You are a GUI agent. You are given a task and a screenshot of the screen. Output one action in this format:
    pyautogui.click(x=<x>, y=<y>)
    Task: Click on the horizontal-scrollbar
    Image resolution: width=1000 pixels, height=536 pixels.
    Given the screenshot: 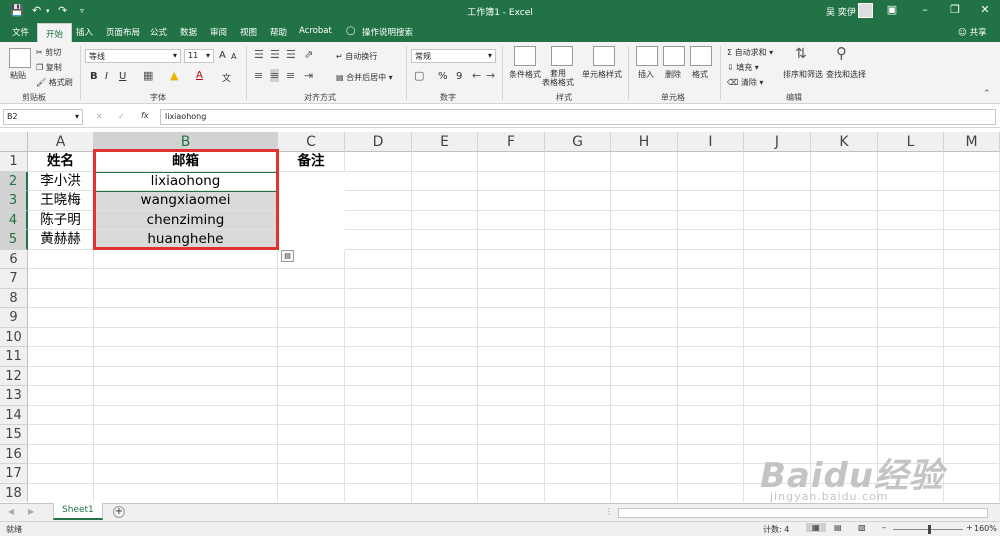 What is the action you would take?
    pyautogui.click(x=803, y=513)
    